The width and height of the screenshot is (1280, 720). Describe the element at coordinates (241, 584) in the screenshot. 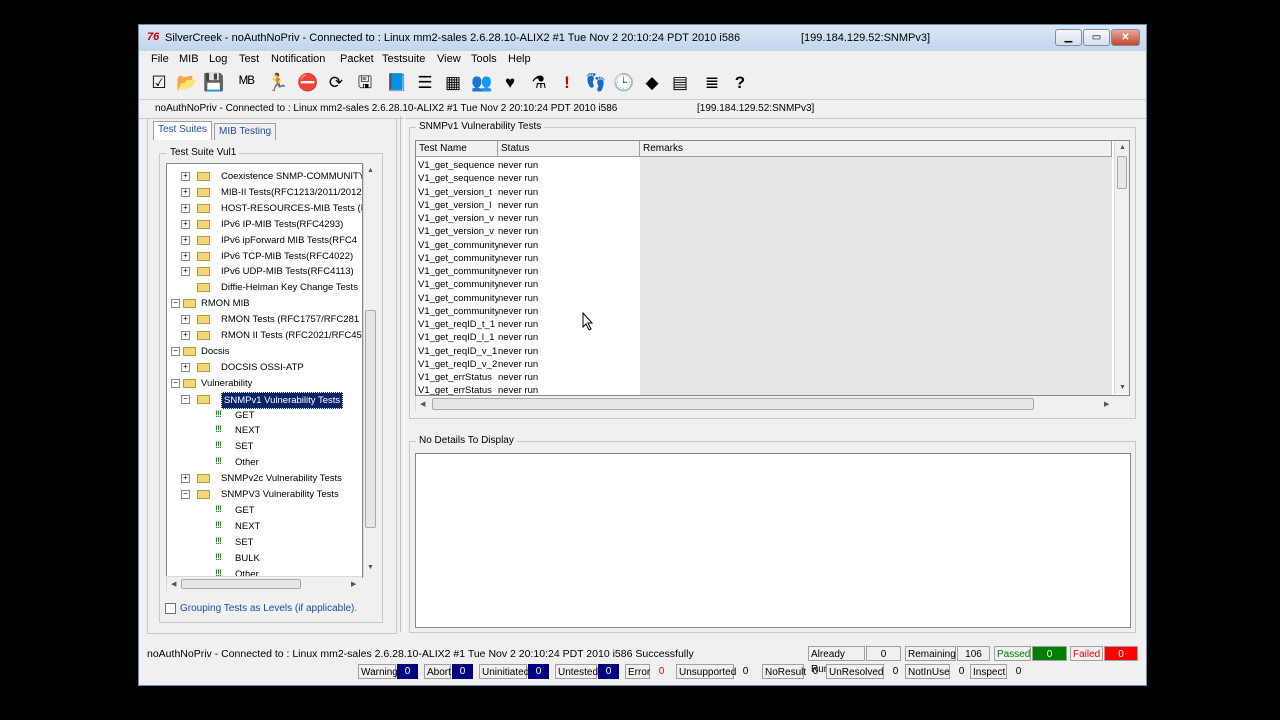

I see `tree-hscroll-thumb` at that location.